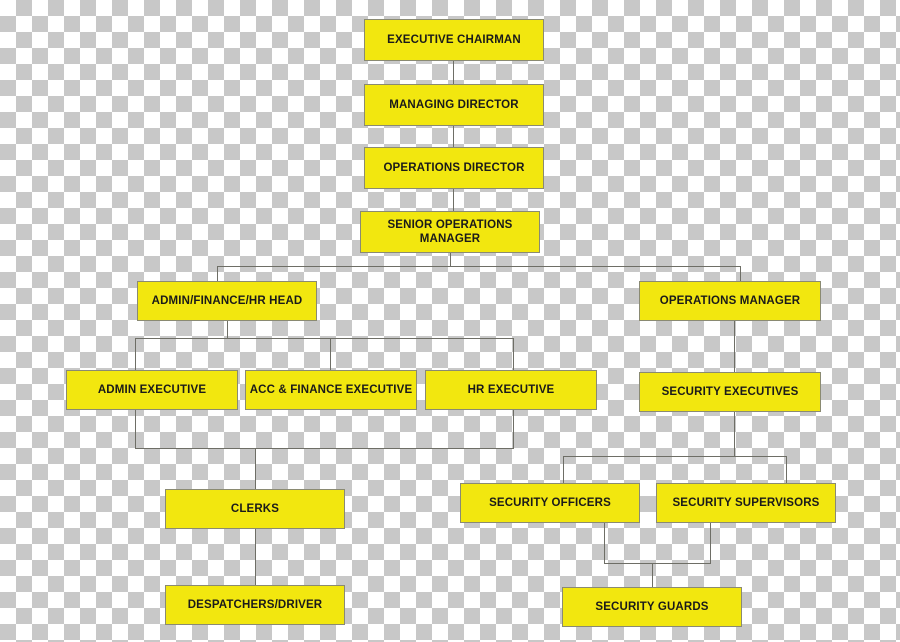 The image size is (900, 642). Describe the element at coordinates (450, 232) in the screenshot. I see `node-senior-operations-manager: SENIOR OPERATIONS MANAGER` at that location.